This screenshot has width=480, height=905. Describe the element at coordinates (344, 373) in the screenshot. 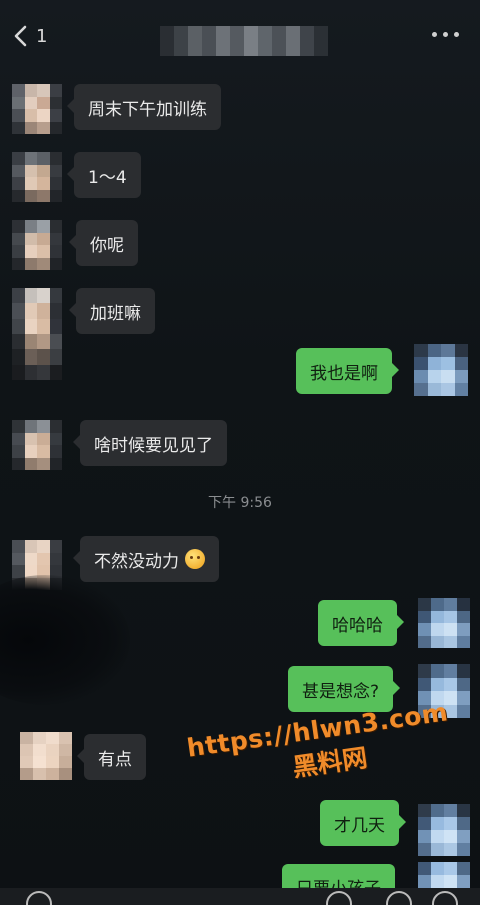

I see `message-text: 我也是啊` at that location.